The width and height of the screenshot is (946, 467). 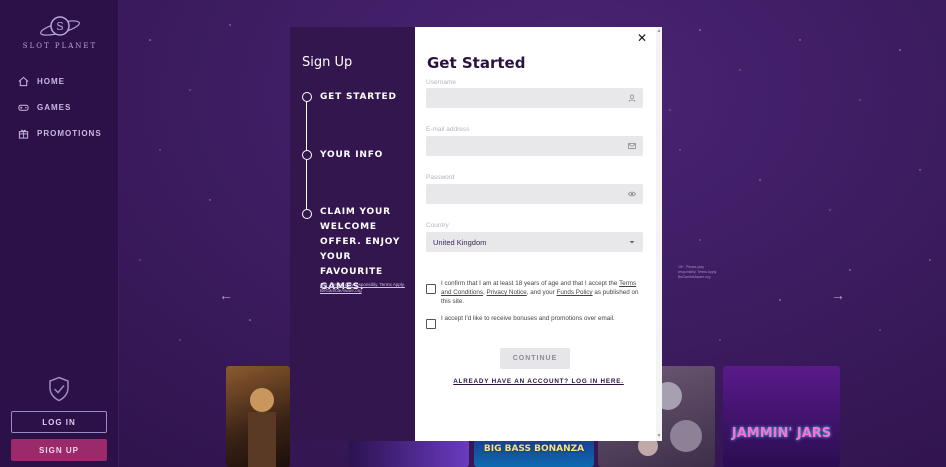 What do you see at coordinates (838, 295) in the screenshot?
I see `carousel-next-arrow-icon: →` at bounding box center [838, 295].